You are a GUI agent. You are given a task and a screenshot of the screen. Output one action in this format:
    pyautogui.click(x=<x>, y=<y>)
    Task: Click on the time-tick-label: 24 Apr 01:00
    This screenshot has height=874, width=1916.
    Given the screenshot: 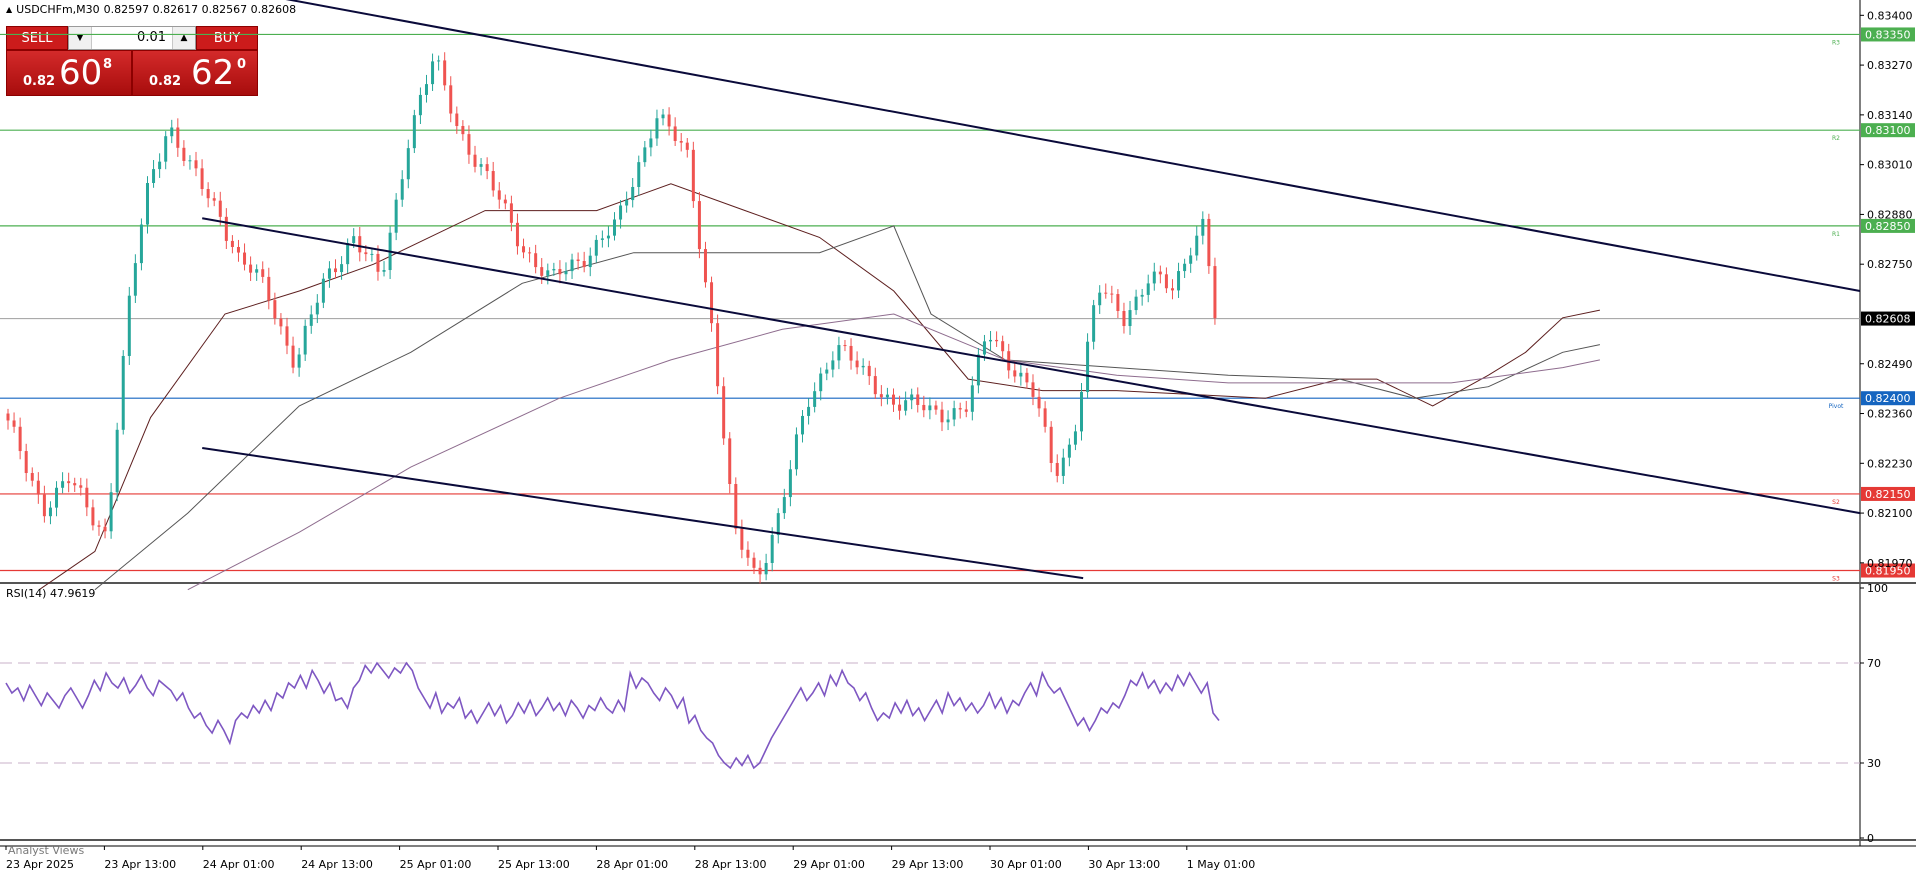 What is the action you would take?
    pyautogui.click(x=239, y=864)
    